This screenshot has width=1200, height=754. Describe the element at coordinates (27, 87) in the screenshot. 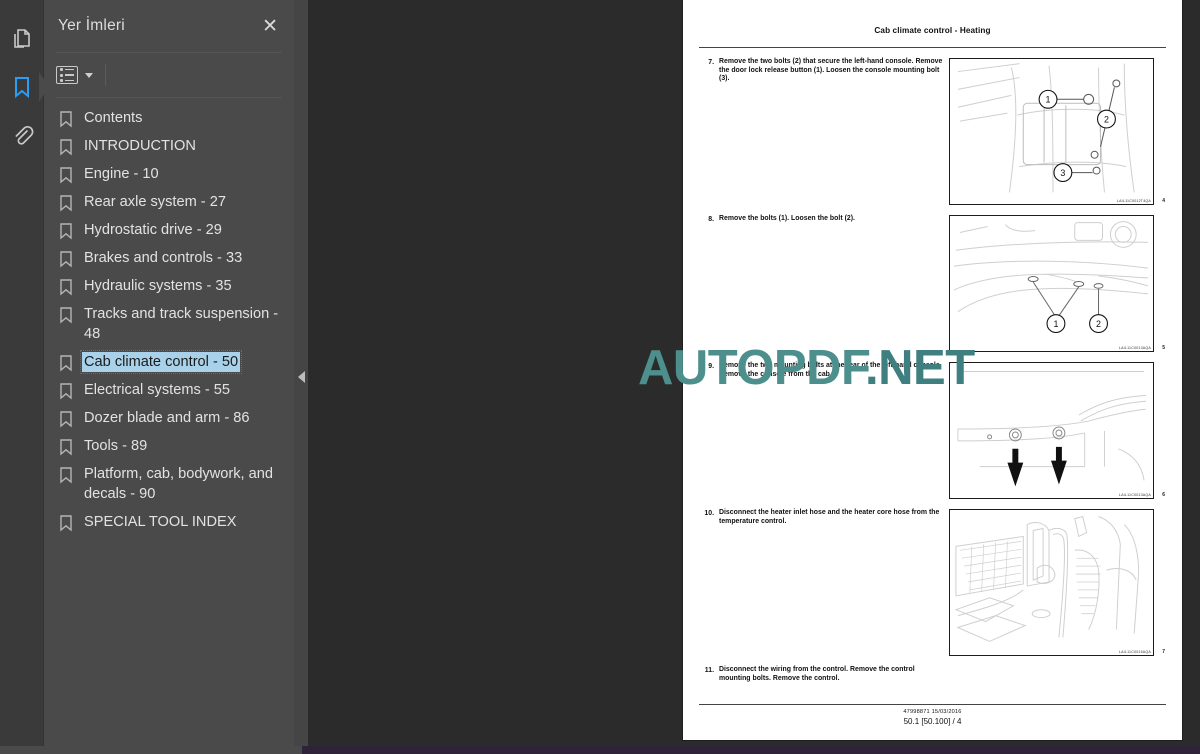

I see `bookmark-icon` at that location.